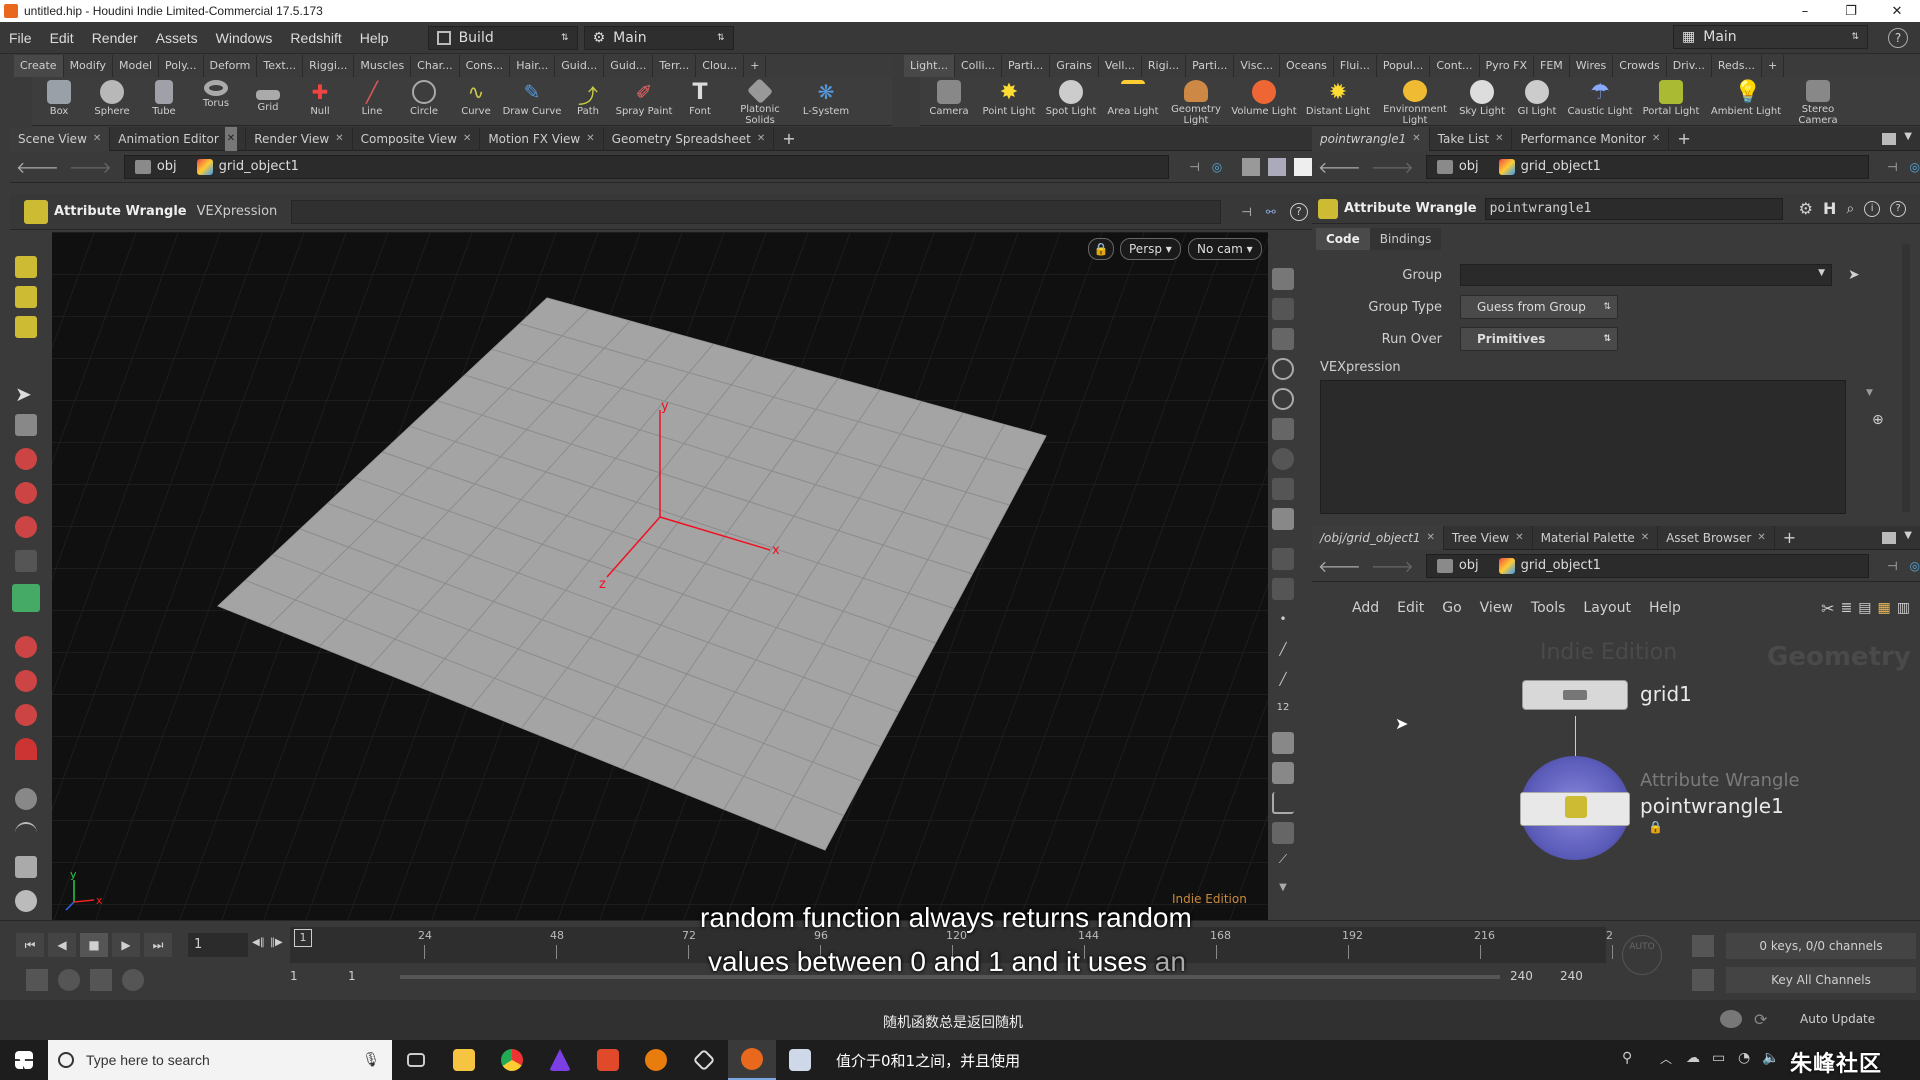 Image resolution: width=1920 pixels, height=1080 pixels. Describe the element at coordinates (1827, 608) in the screenshot. I see `tools-icon: ✂` at that location.